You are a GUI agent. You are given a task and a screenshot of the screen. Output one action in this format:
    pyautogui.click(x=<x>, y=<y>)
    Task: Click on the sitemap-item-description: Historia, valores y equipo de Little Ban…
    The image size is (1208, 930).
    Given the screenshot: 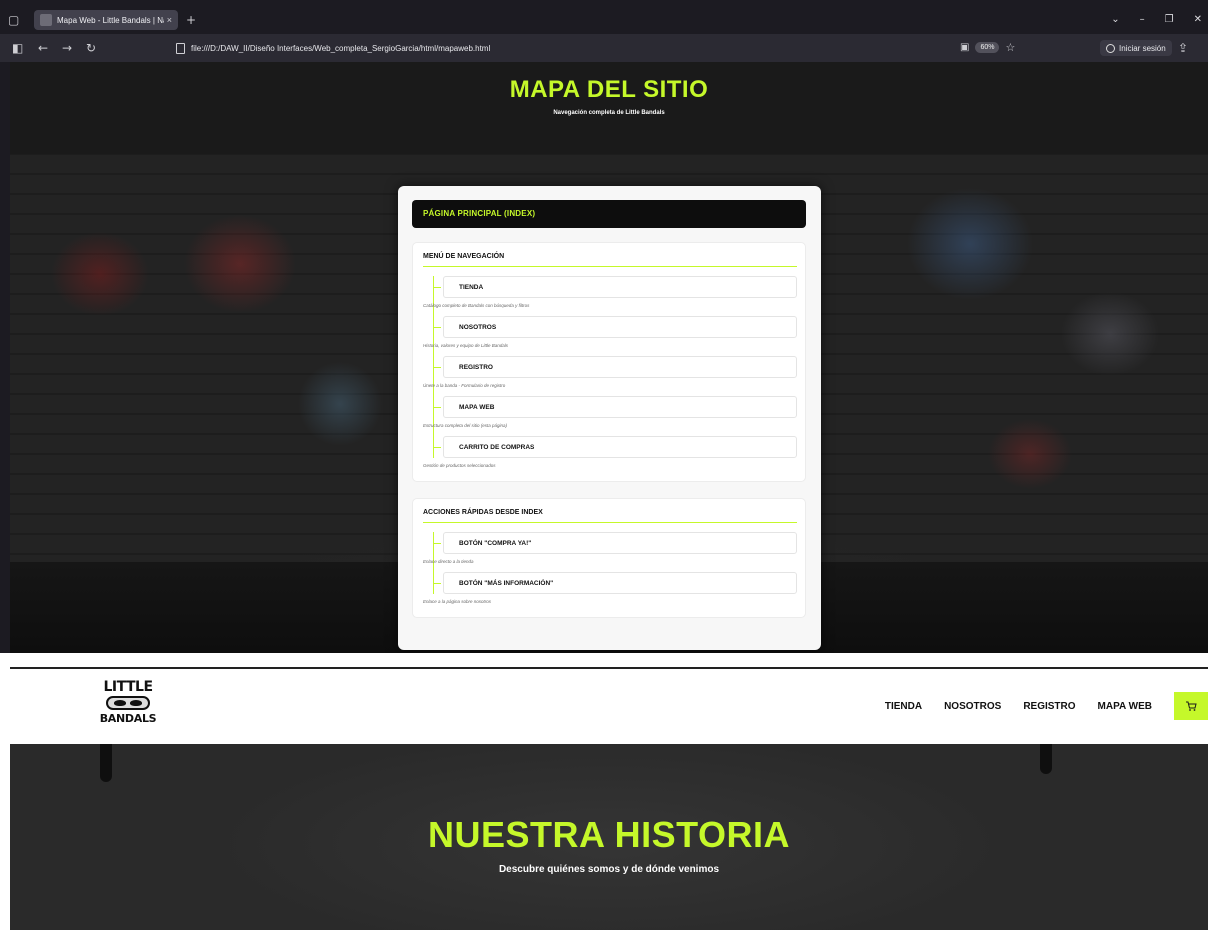 What is the action you would take?
    pyautogui.click(x=466, y=345)
    